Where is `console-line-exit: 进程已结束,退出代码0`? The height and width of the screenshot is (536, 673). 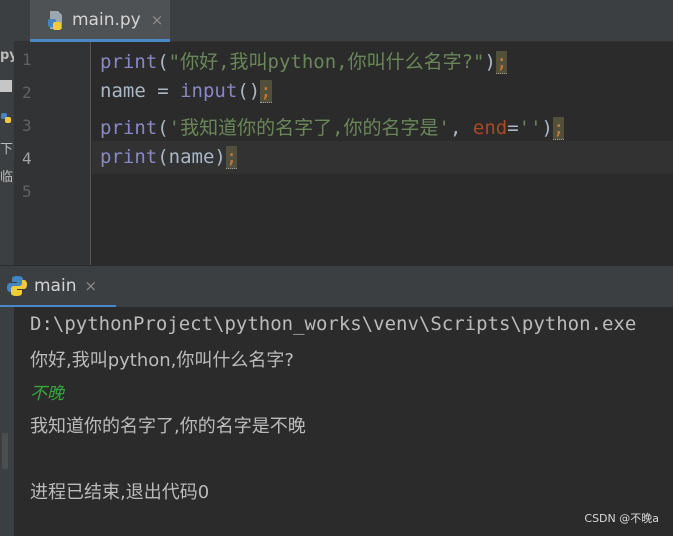
console-line-exit: 进程已结束,退出代码0 is located at coordinates (120, 492).